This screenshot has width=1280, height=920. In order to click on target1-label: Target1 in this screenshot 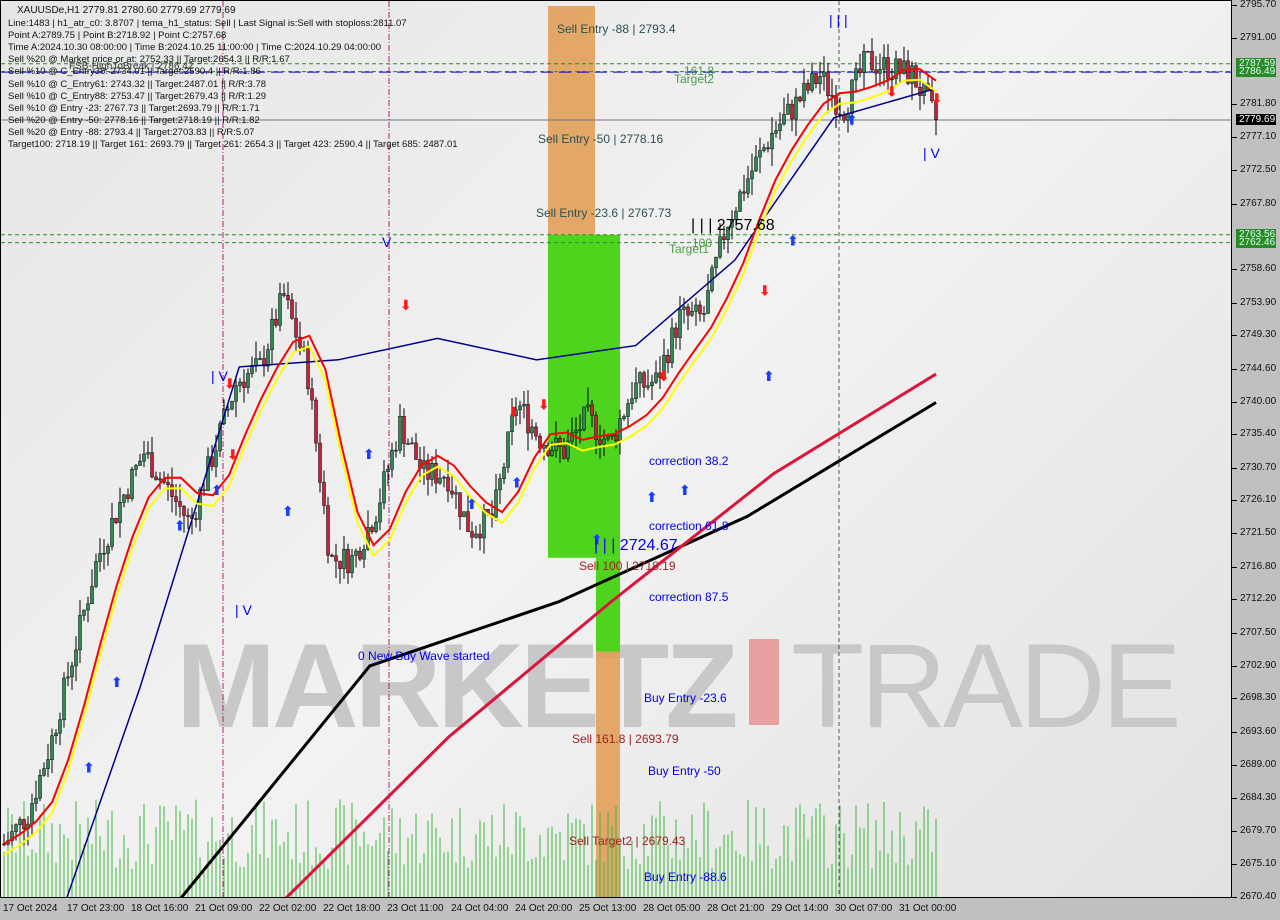, I will do `click(689, 249)`.